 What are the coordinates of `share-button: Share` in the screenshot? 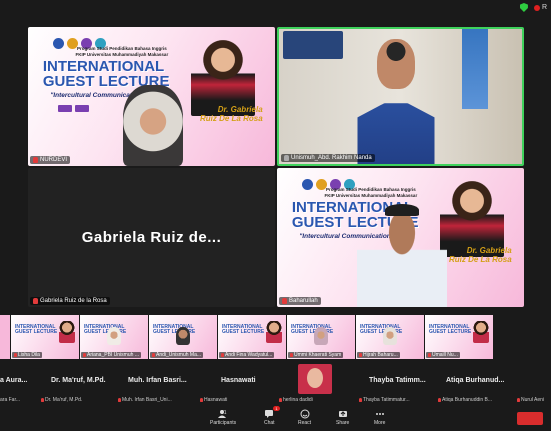 It's located at (342, 417).